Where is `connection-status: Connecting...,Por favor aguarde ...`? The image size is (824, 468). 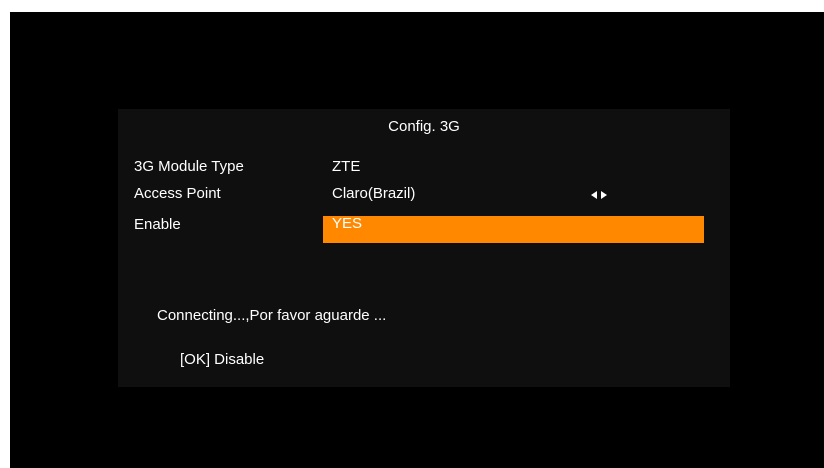
connection-status: Connecting...,Por favor aguarde ... is located at coordinates (272, 315).